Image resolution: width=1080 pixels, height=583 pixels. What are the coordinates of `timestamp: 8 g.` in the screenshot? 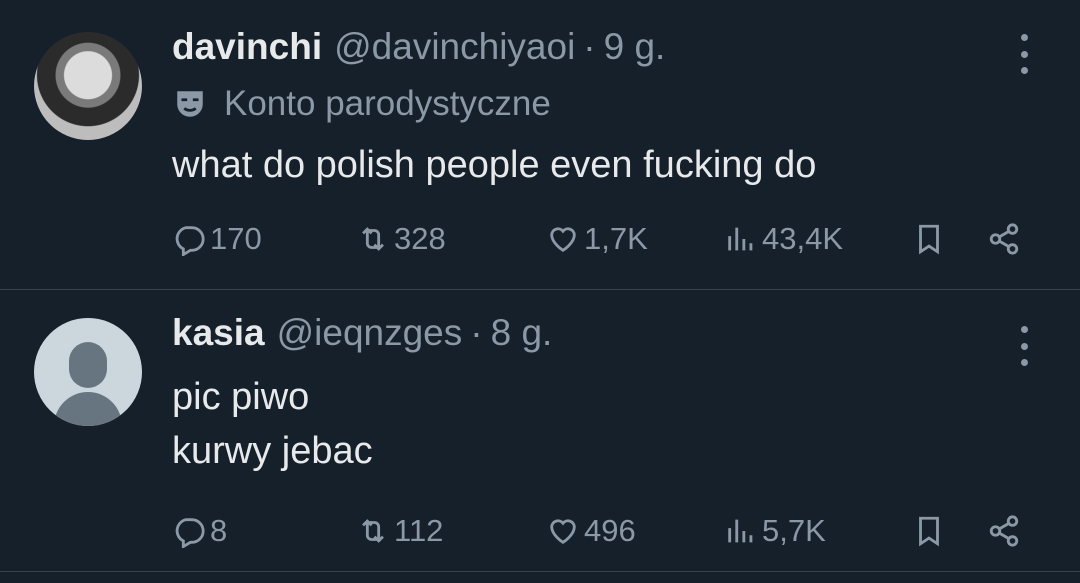 It's located at (522, 333).